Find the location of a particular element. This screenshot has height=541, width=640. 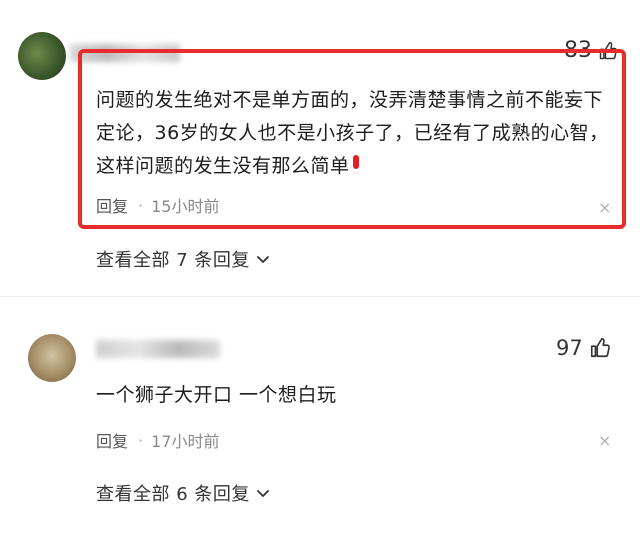

red-exclamation-emoji is located at coordinates (355, 164).